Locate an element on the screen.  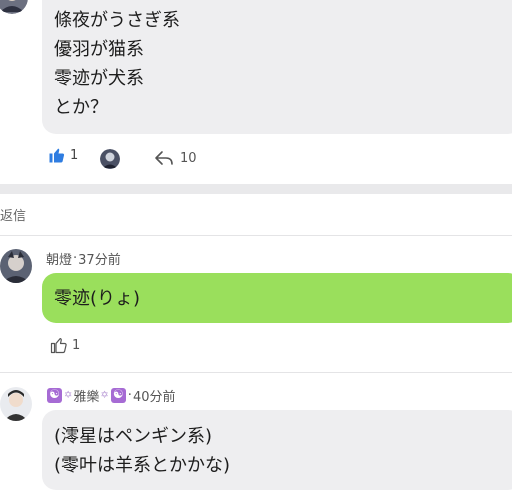
reply2-line: (澪星はペンギン系) is located at coordinates (133, 436).